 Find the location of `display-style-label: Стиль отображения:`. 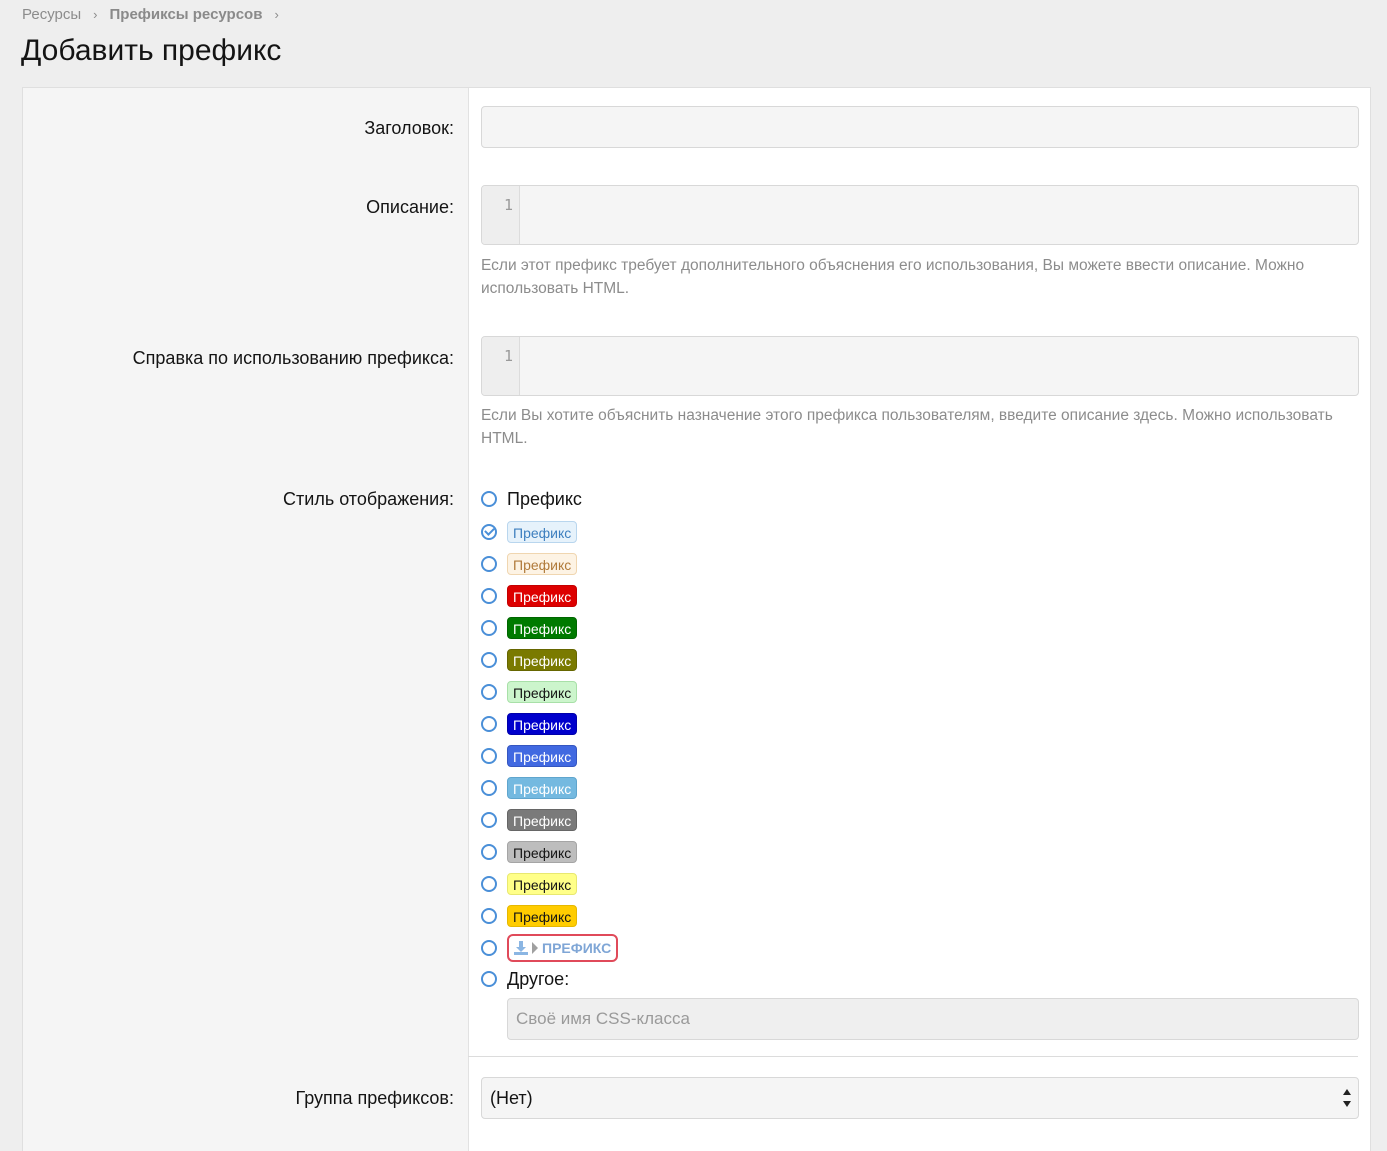

display-style-label: Стиль отображения: is located at coordinates (368, 499).